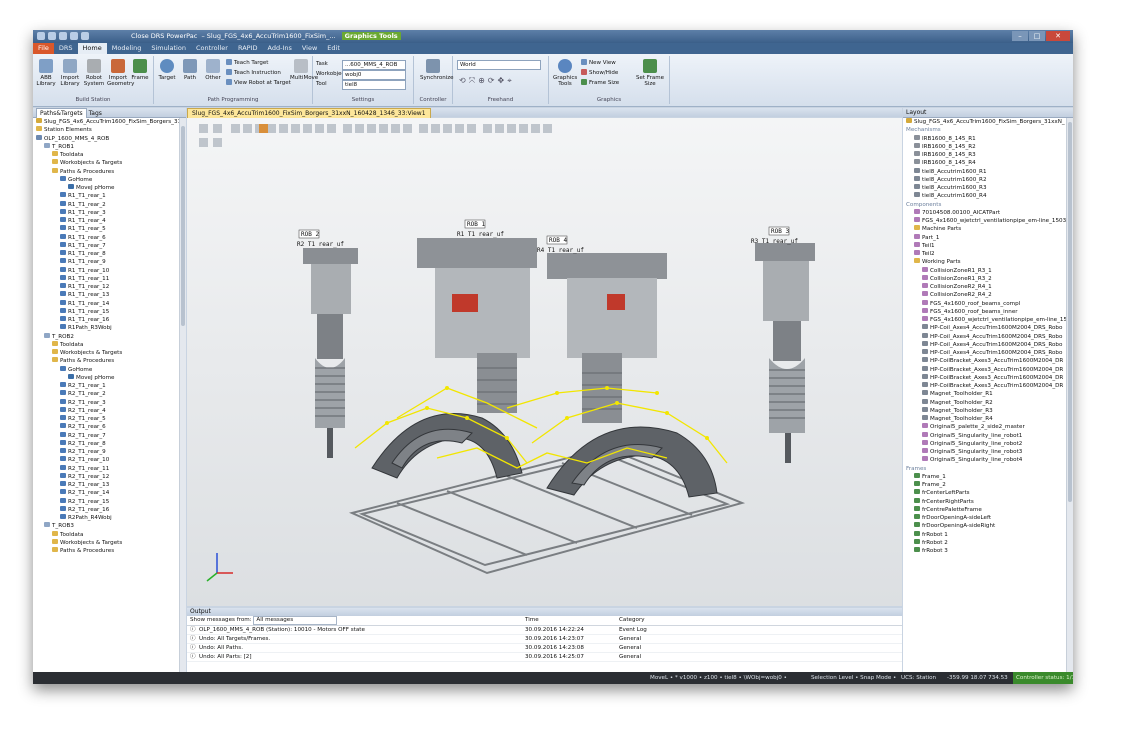 The width and height of the screenshot is (1138, 748). Describe the element at coordinates (106, 402) in the screenshot. I see `tree-item: R2_T1_rear_3` at that location.